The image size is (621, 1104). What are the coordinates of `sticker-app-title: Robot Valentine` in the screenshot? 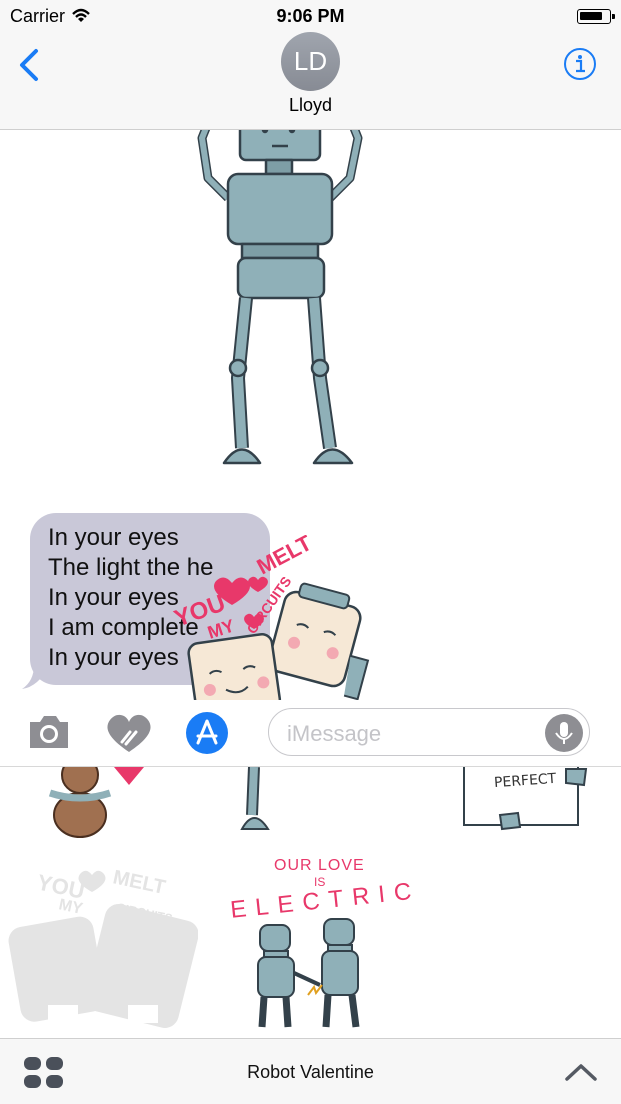 It's located at (310, 1072).